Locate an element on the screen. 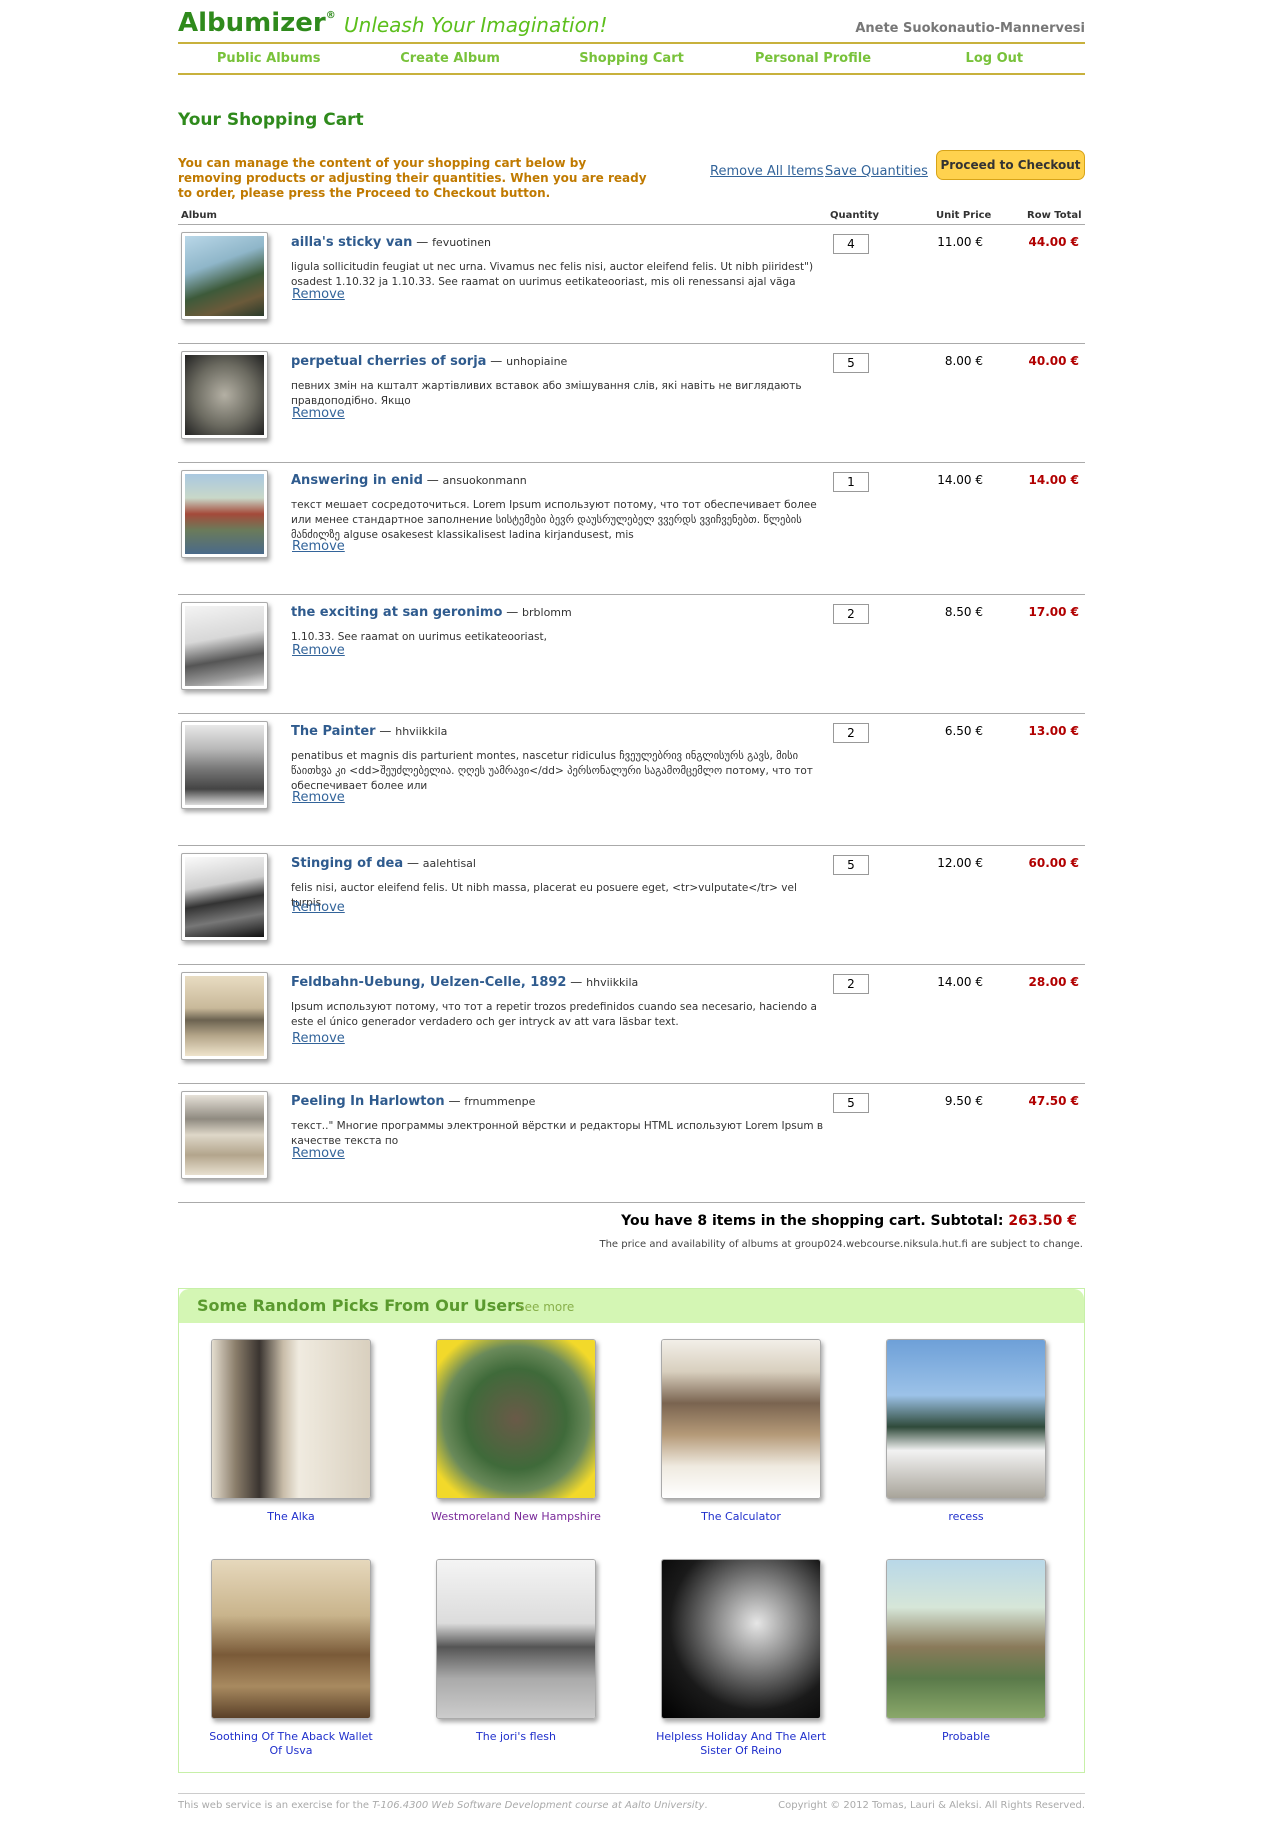  see-more-link: See more is located at coordinates (545, 1307).